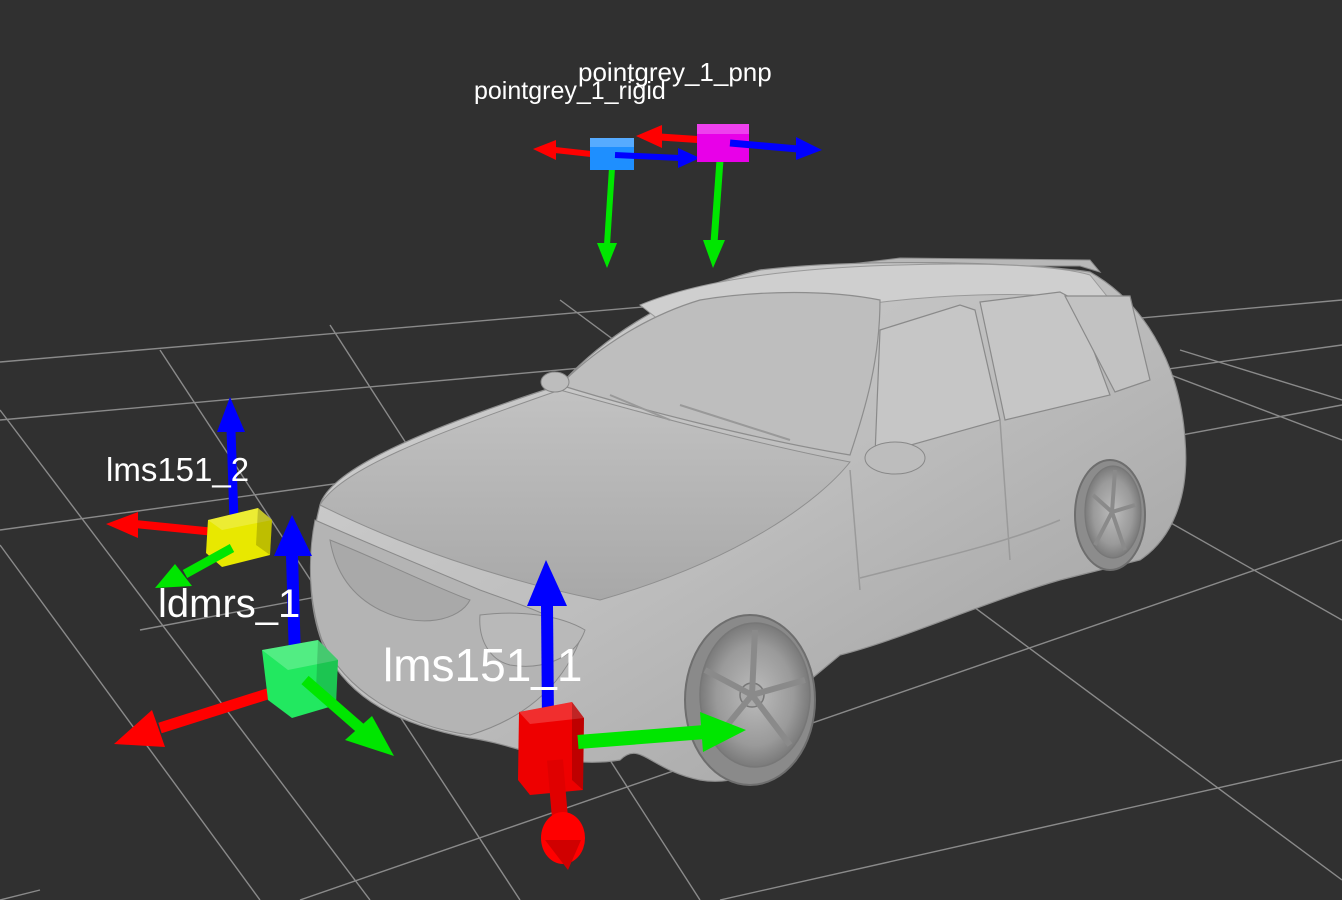 Image resolution: width=1342 pixels, height=900 pixels. I want to click on frame-label: ldmrs_1, so click(229, 604).